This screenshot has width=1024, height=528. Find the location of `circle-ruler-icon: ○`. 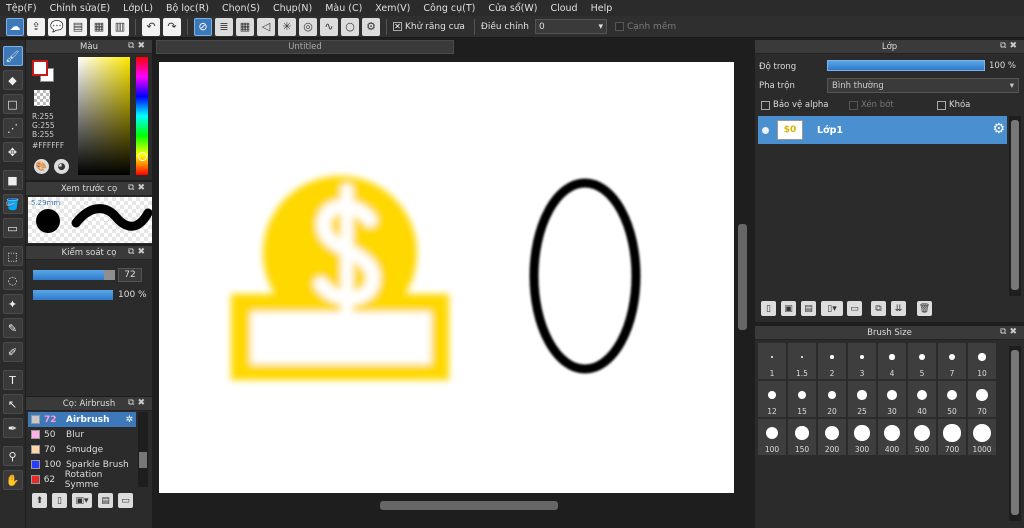

circle-ruler-icon: ○ is located at coordinates (350, 26).